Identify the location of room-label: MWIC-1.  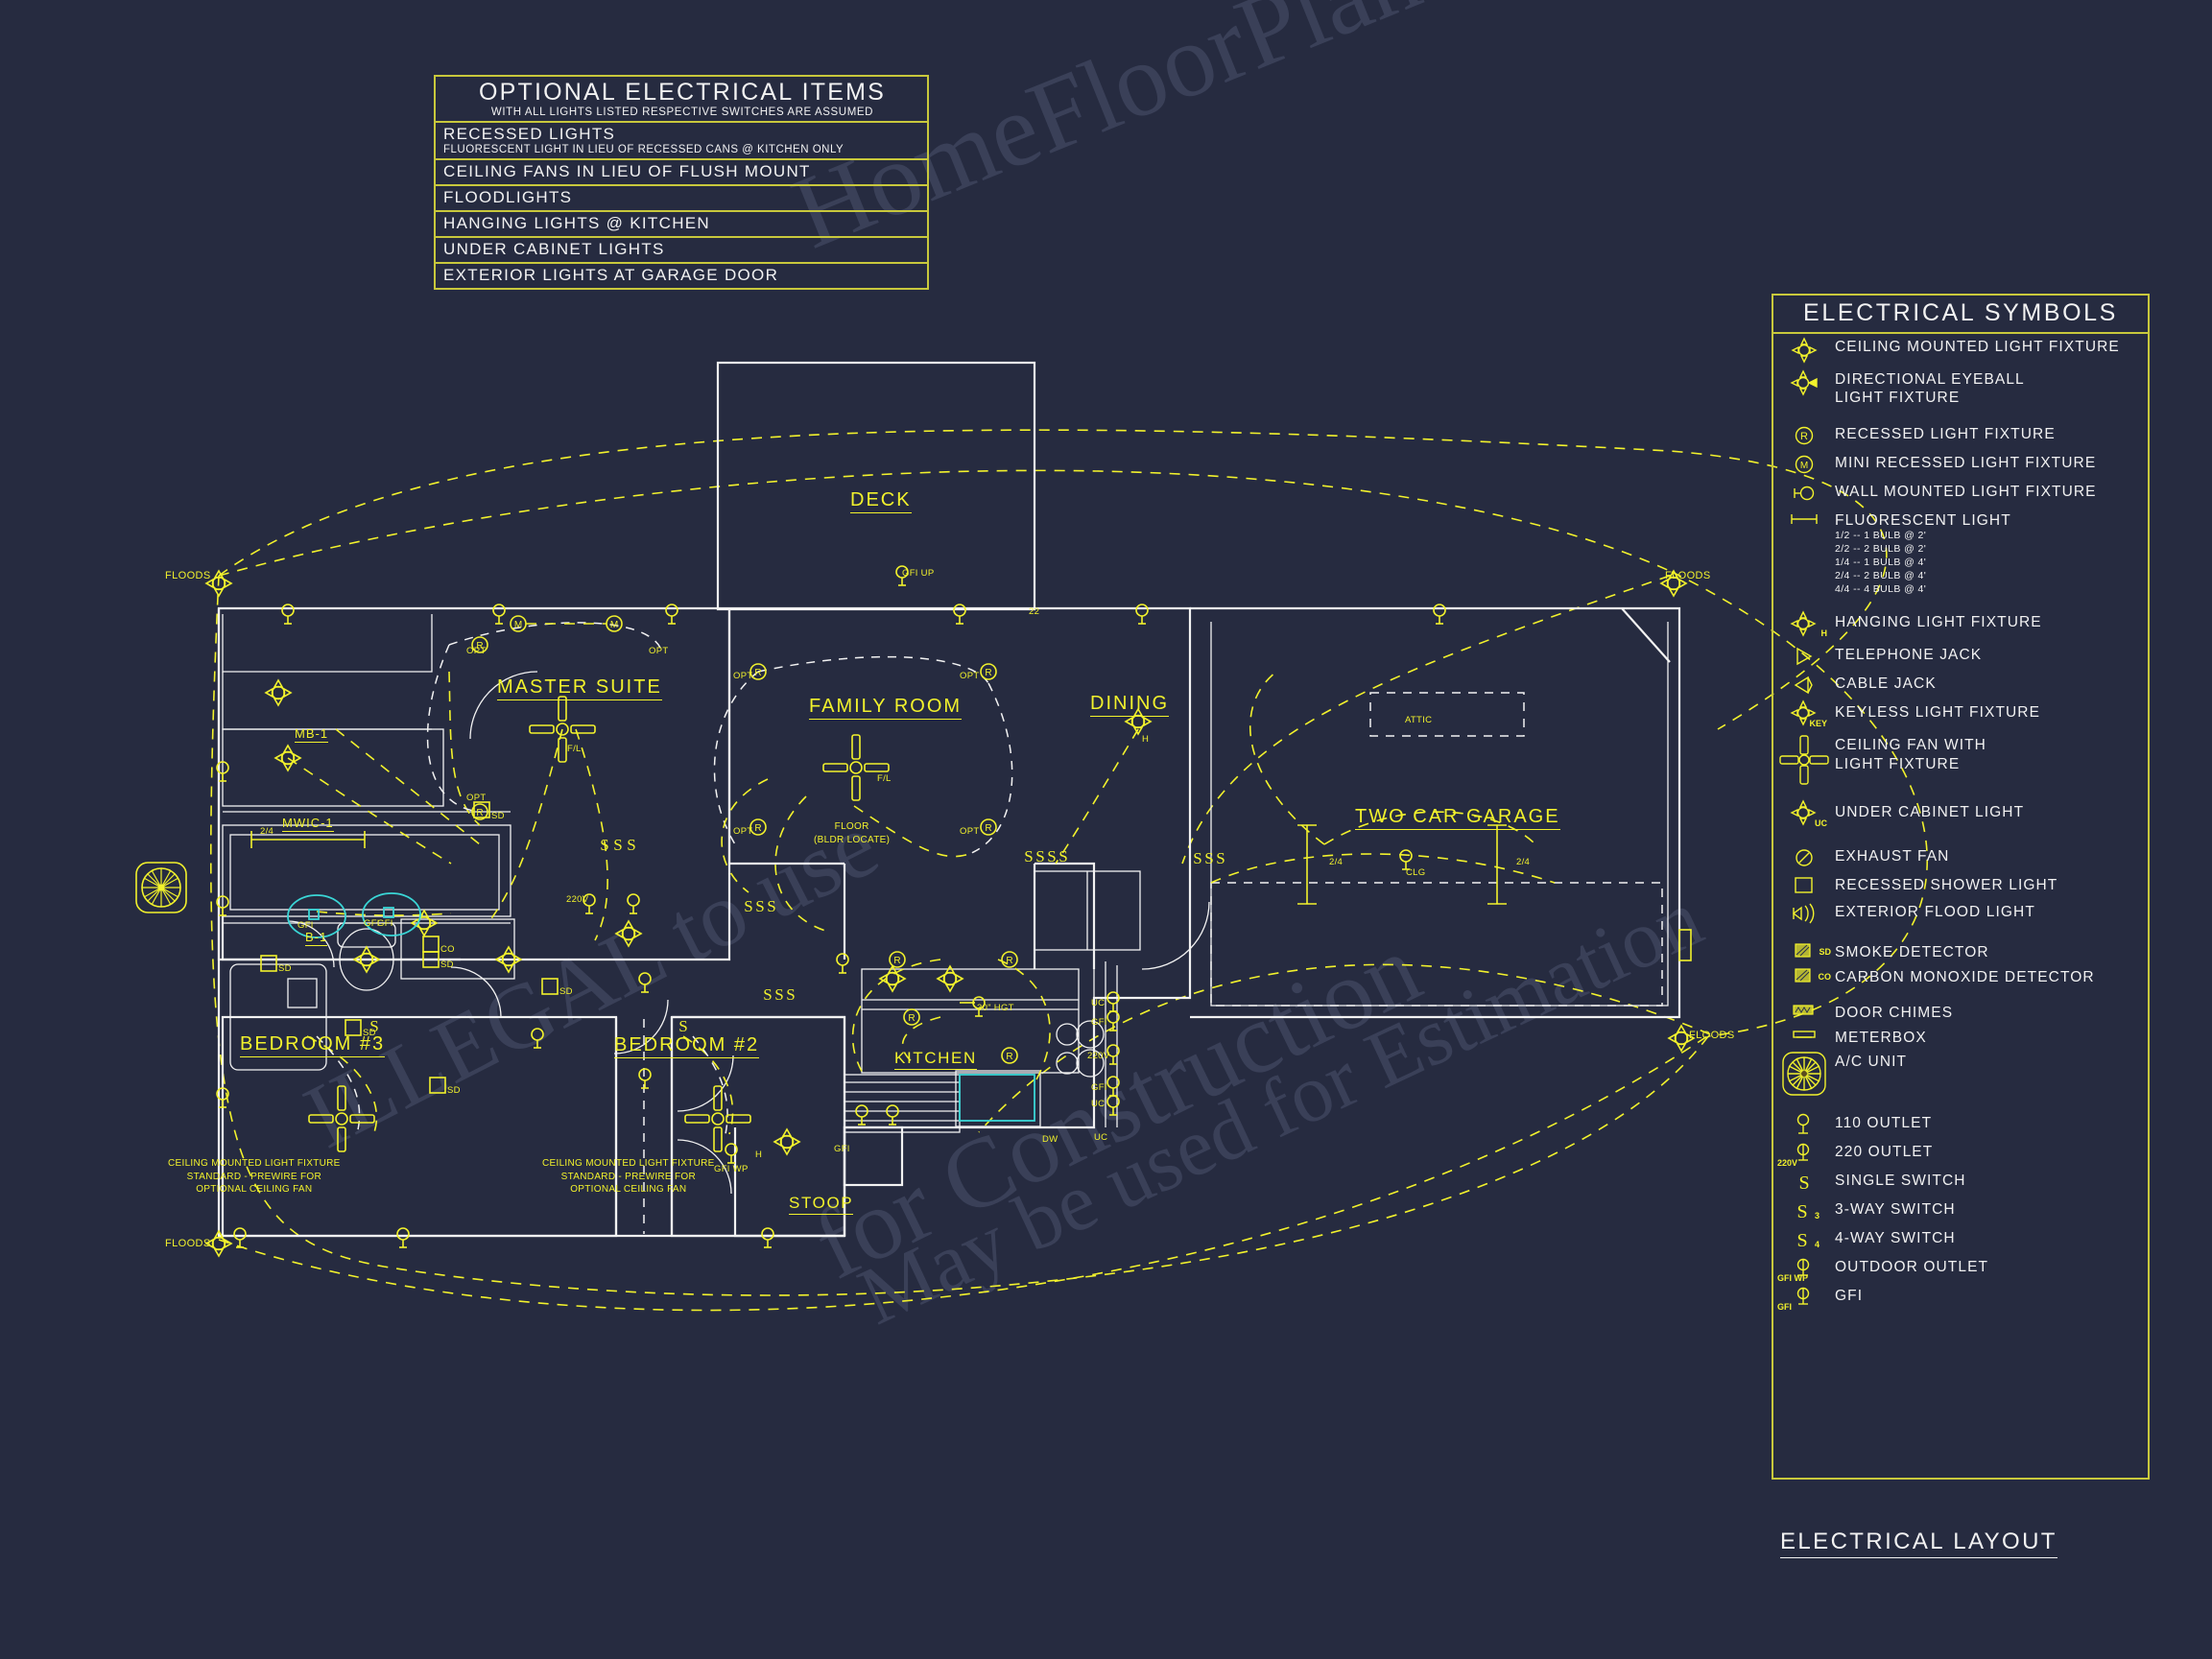
(308, 824).